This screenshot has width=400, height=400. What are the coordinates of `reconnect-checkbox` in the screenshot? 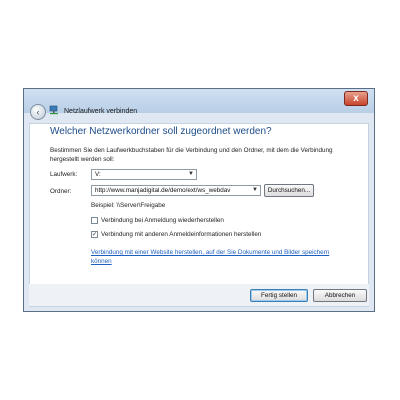 It's located at (94, 220).